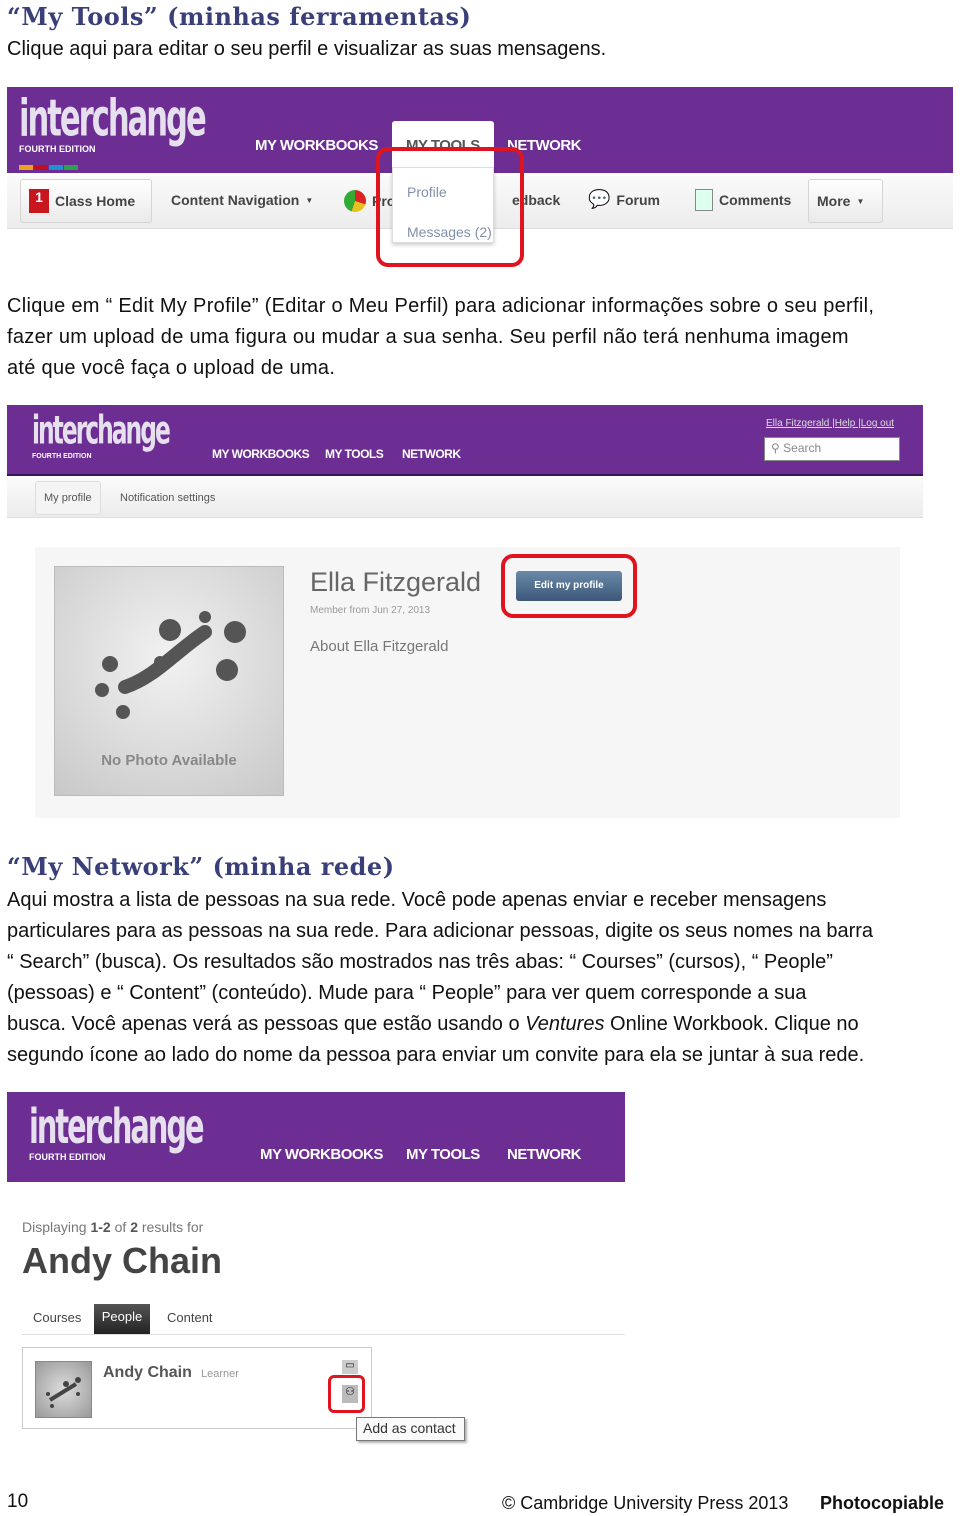 This screenshot has height=1516, width=960. Describe the element at coordinates (167, 498) in the screenshot. I see `tab-notification-settings: Notification settings` at that location.